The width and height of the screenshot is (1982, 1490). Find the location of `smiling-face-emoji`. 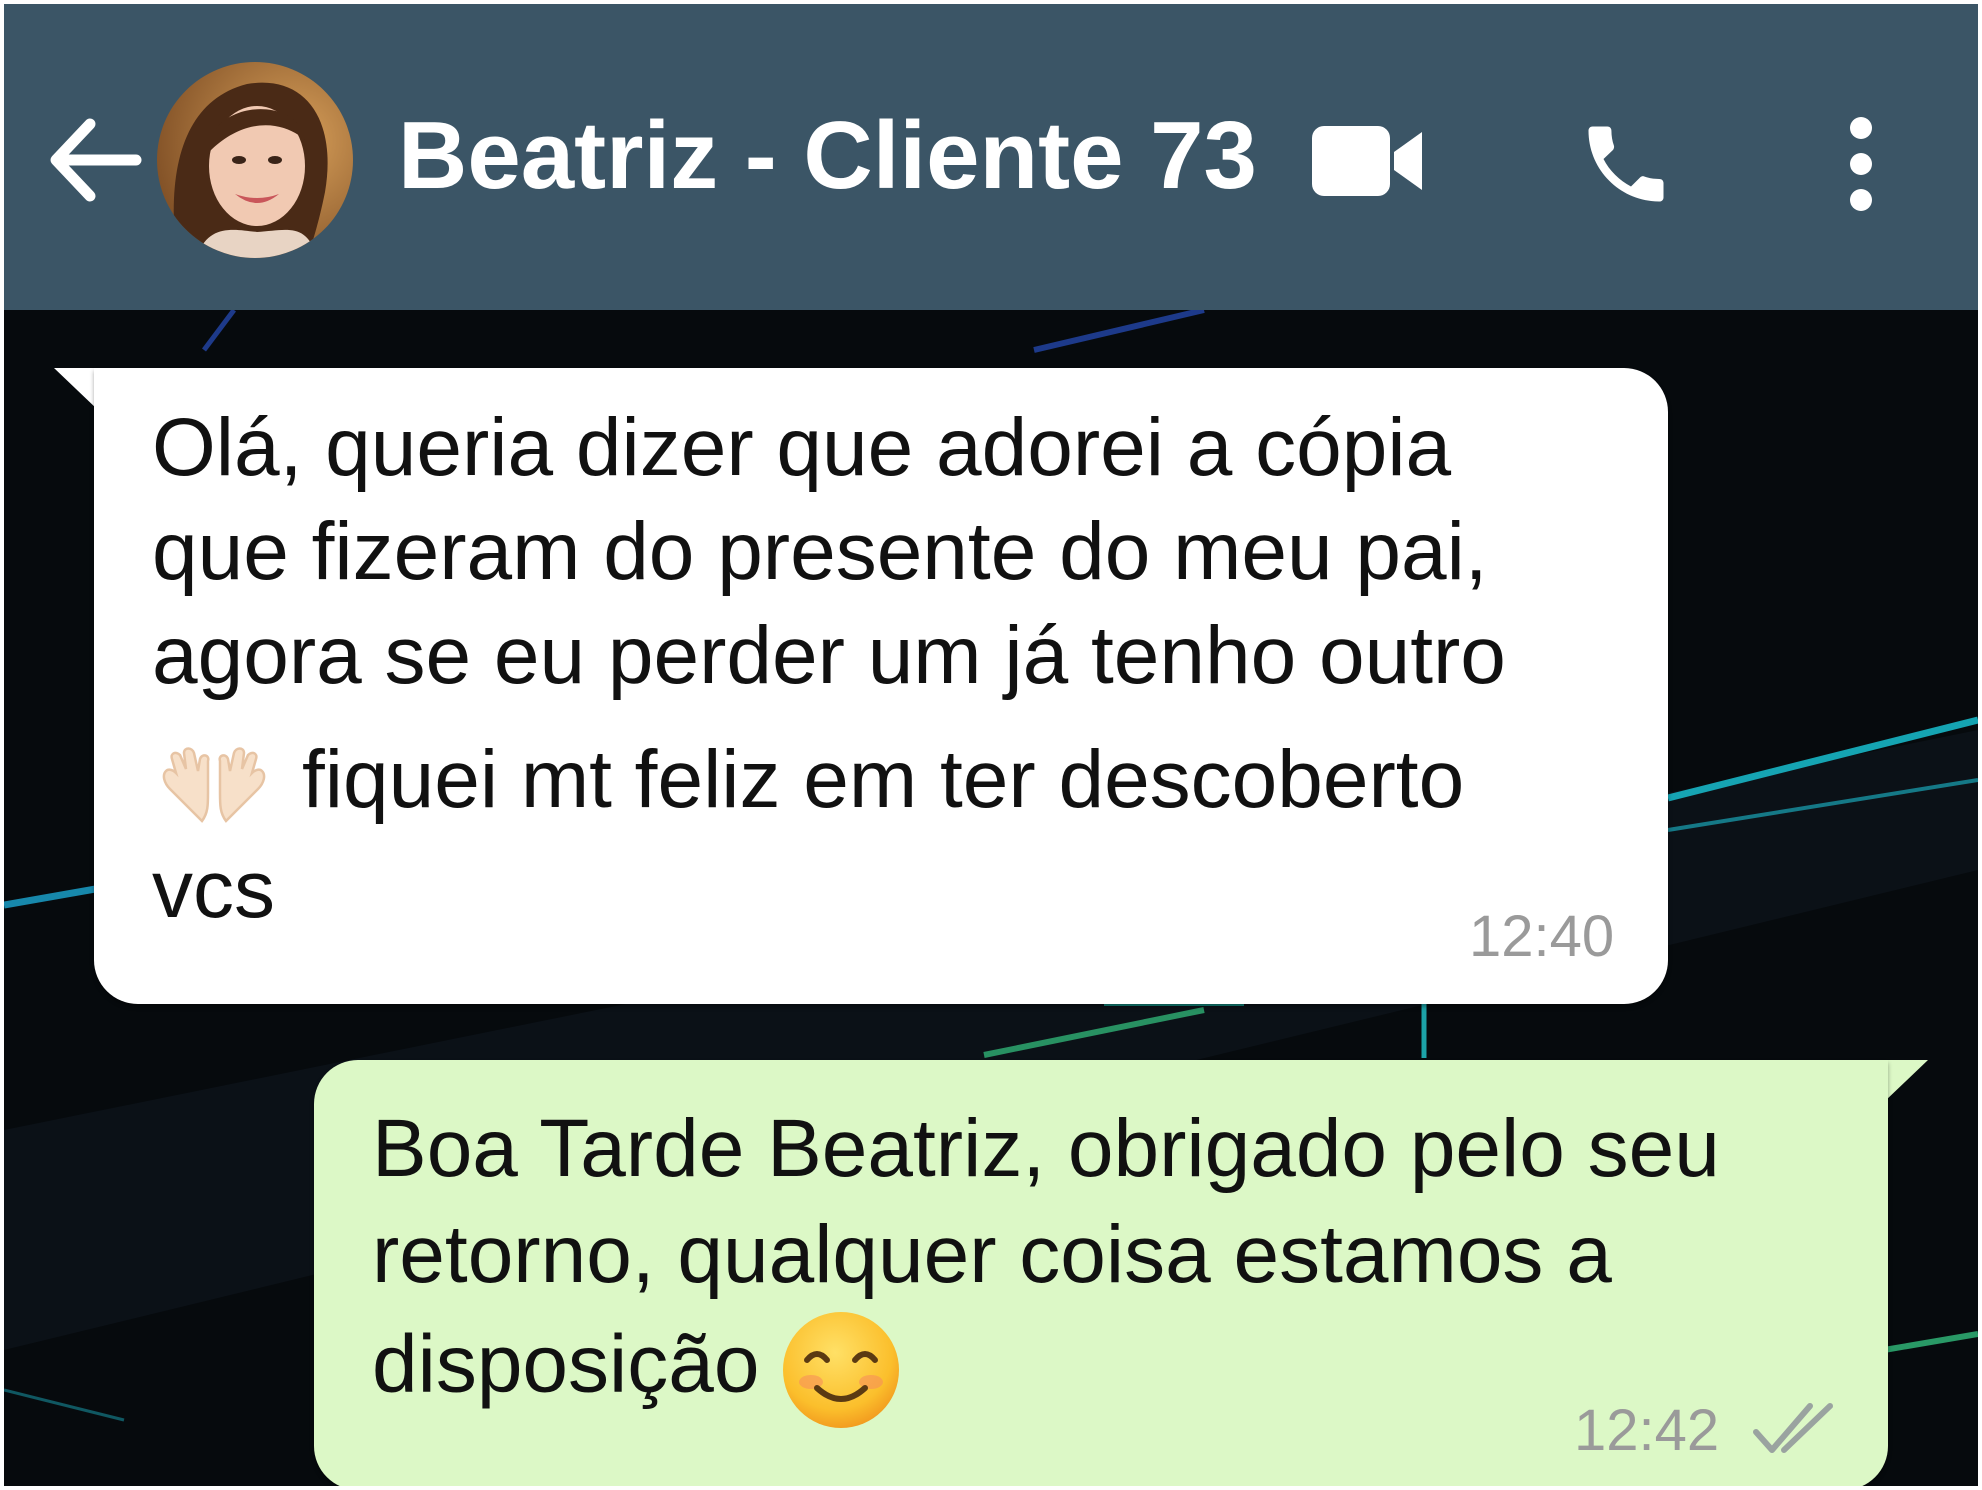

smiling-face-emoji is located at coordinates (841, 1370).